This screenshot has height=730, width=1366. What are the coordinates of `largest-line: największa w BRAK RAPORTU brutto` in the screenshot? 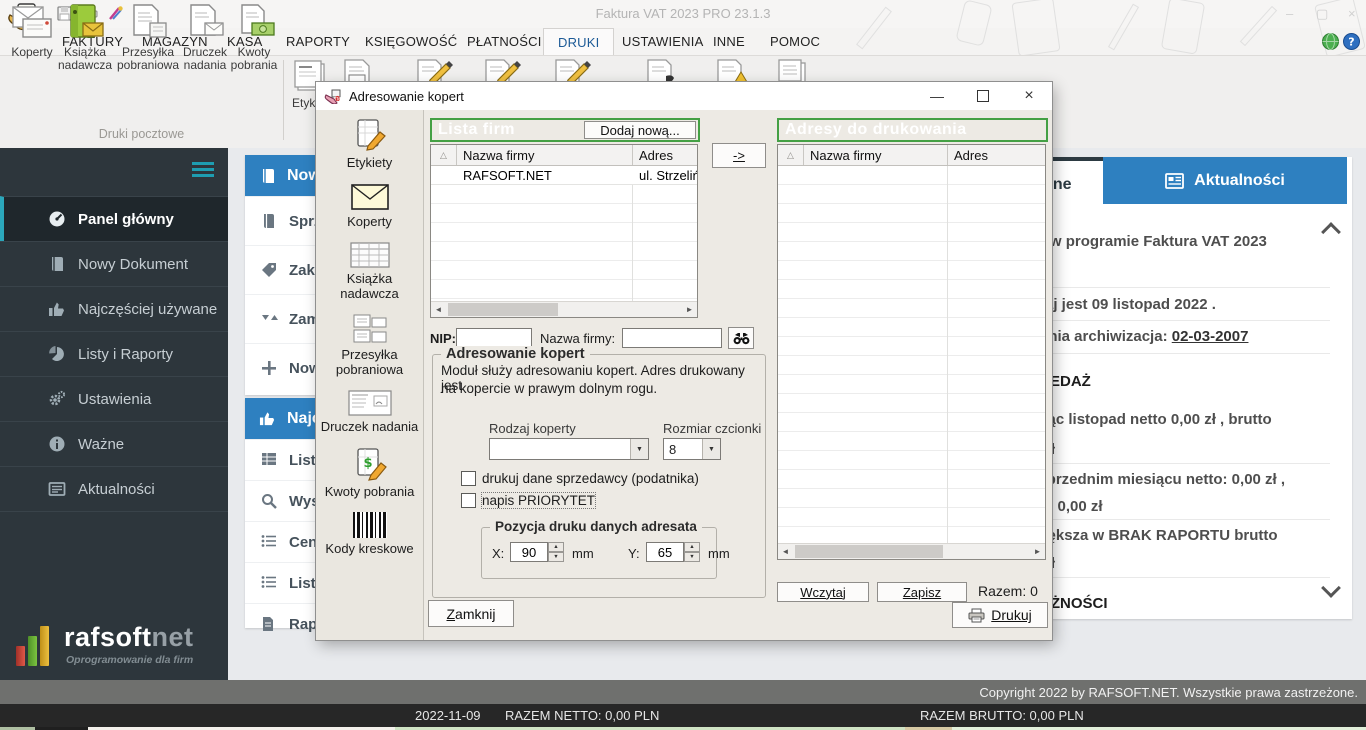 It's located at (1144, 535).